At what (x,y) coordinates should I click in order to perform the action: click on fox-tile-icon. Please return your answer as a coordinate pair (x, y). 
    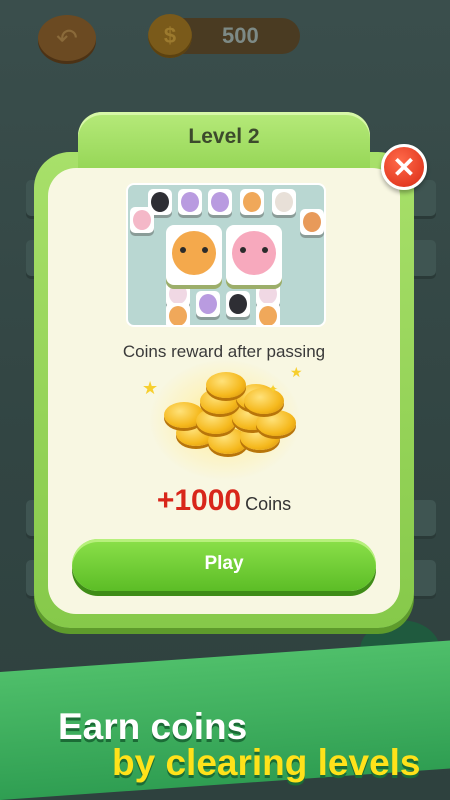
    Looking at the image, I should click on (312, 222).